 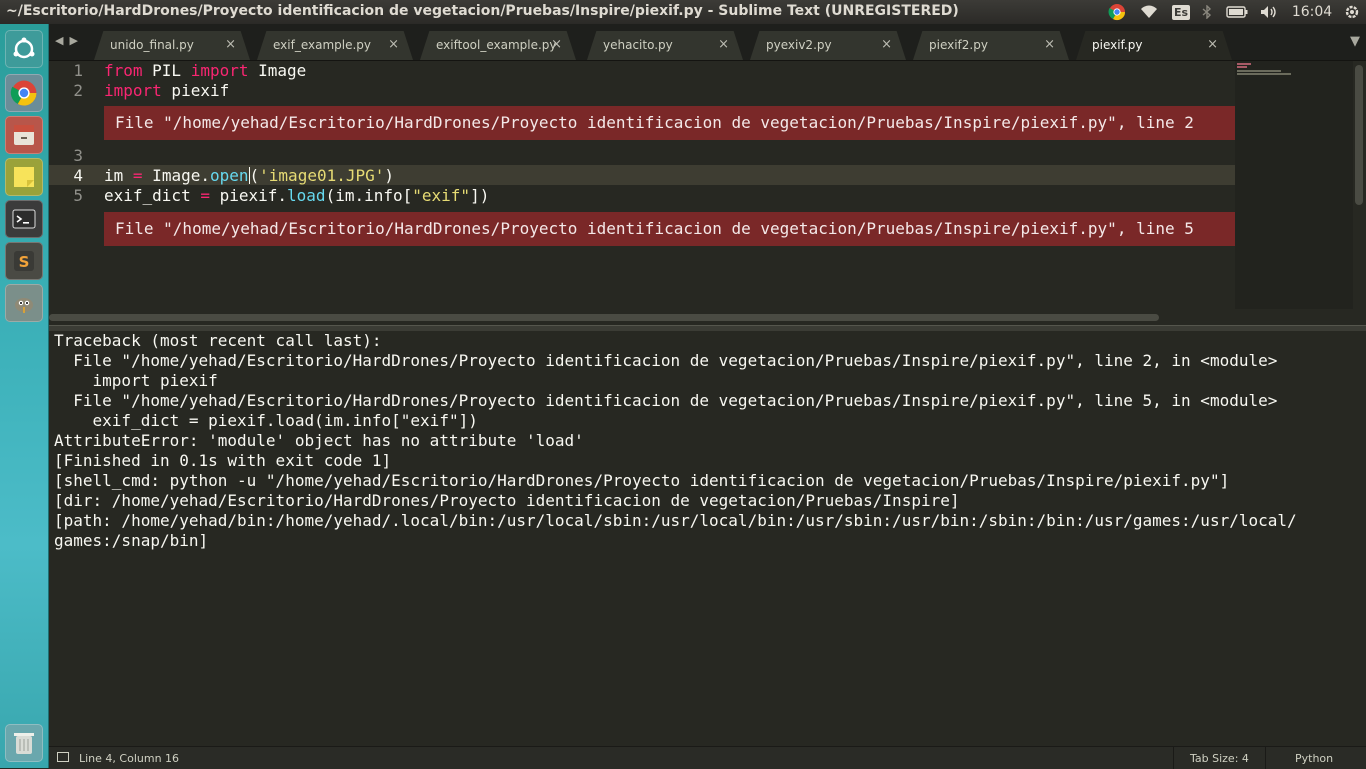 What do you see at coordinates (1149, 12) in the screenshot?
I see `wifi-icon` at bounding box center [1149, 12].